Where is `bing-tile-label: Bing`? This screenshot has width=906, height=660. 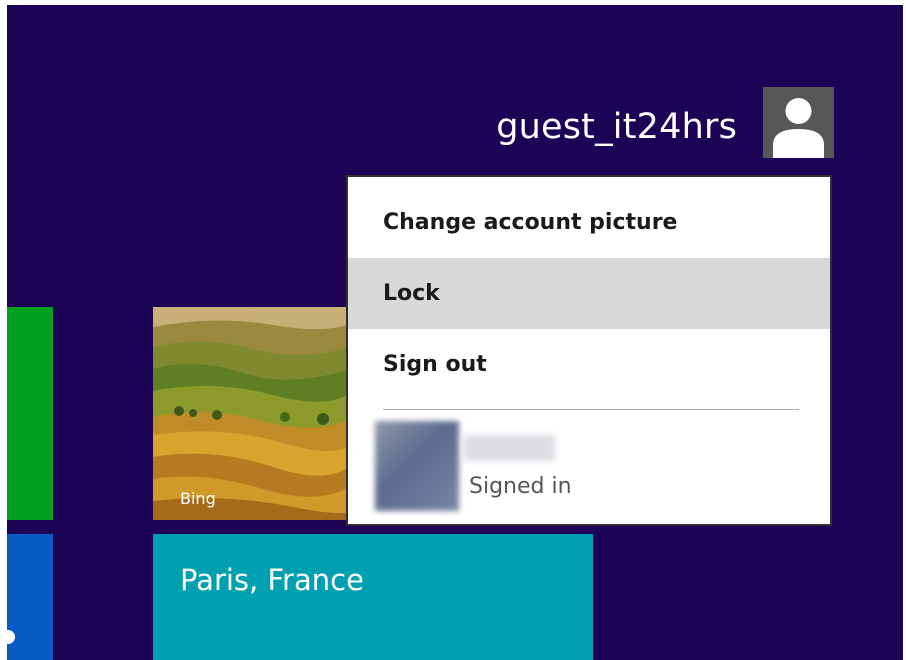
bing-tile-label: Bing is located at coordinates (198, 498).